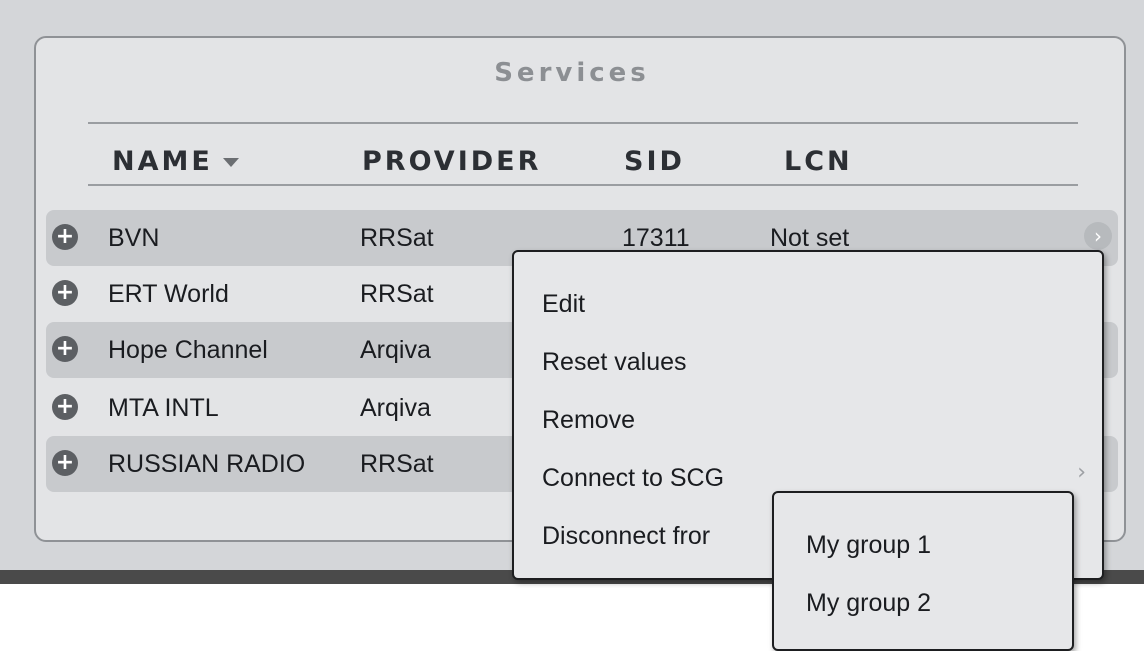 This screenshot has height=651, width=1144. What do you see at coordinates (207, 464) in the screenshot?
I see `row-name: RUSSIAN RADIO` at bounding box center [207, 464].